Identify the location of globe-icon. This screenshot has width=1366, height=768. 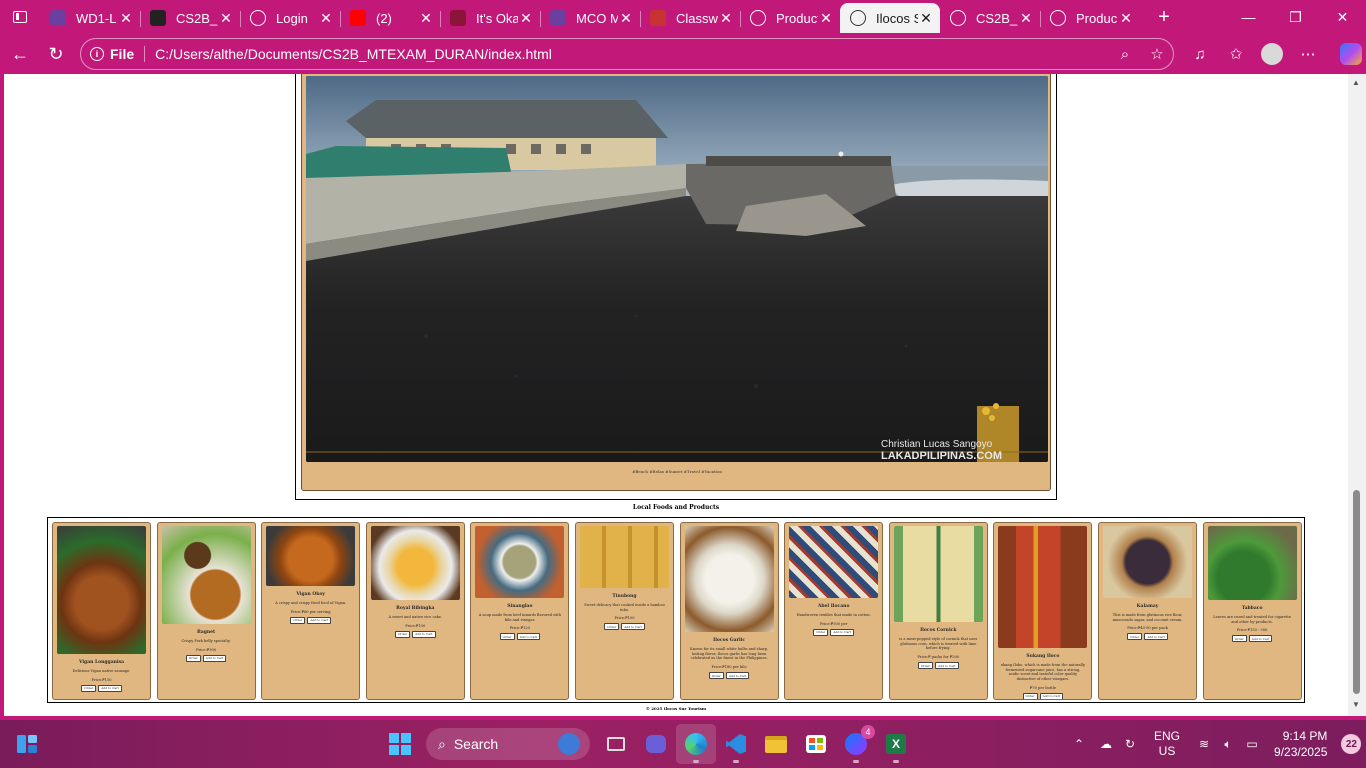
(258, 18).